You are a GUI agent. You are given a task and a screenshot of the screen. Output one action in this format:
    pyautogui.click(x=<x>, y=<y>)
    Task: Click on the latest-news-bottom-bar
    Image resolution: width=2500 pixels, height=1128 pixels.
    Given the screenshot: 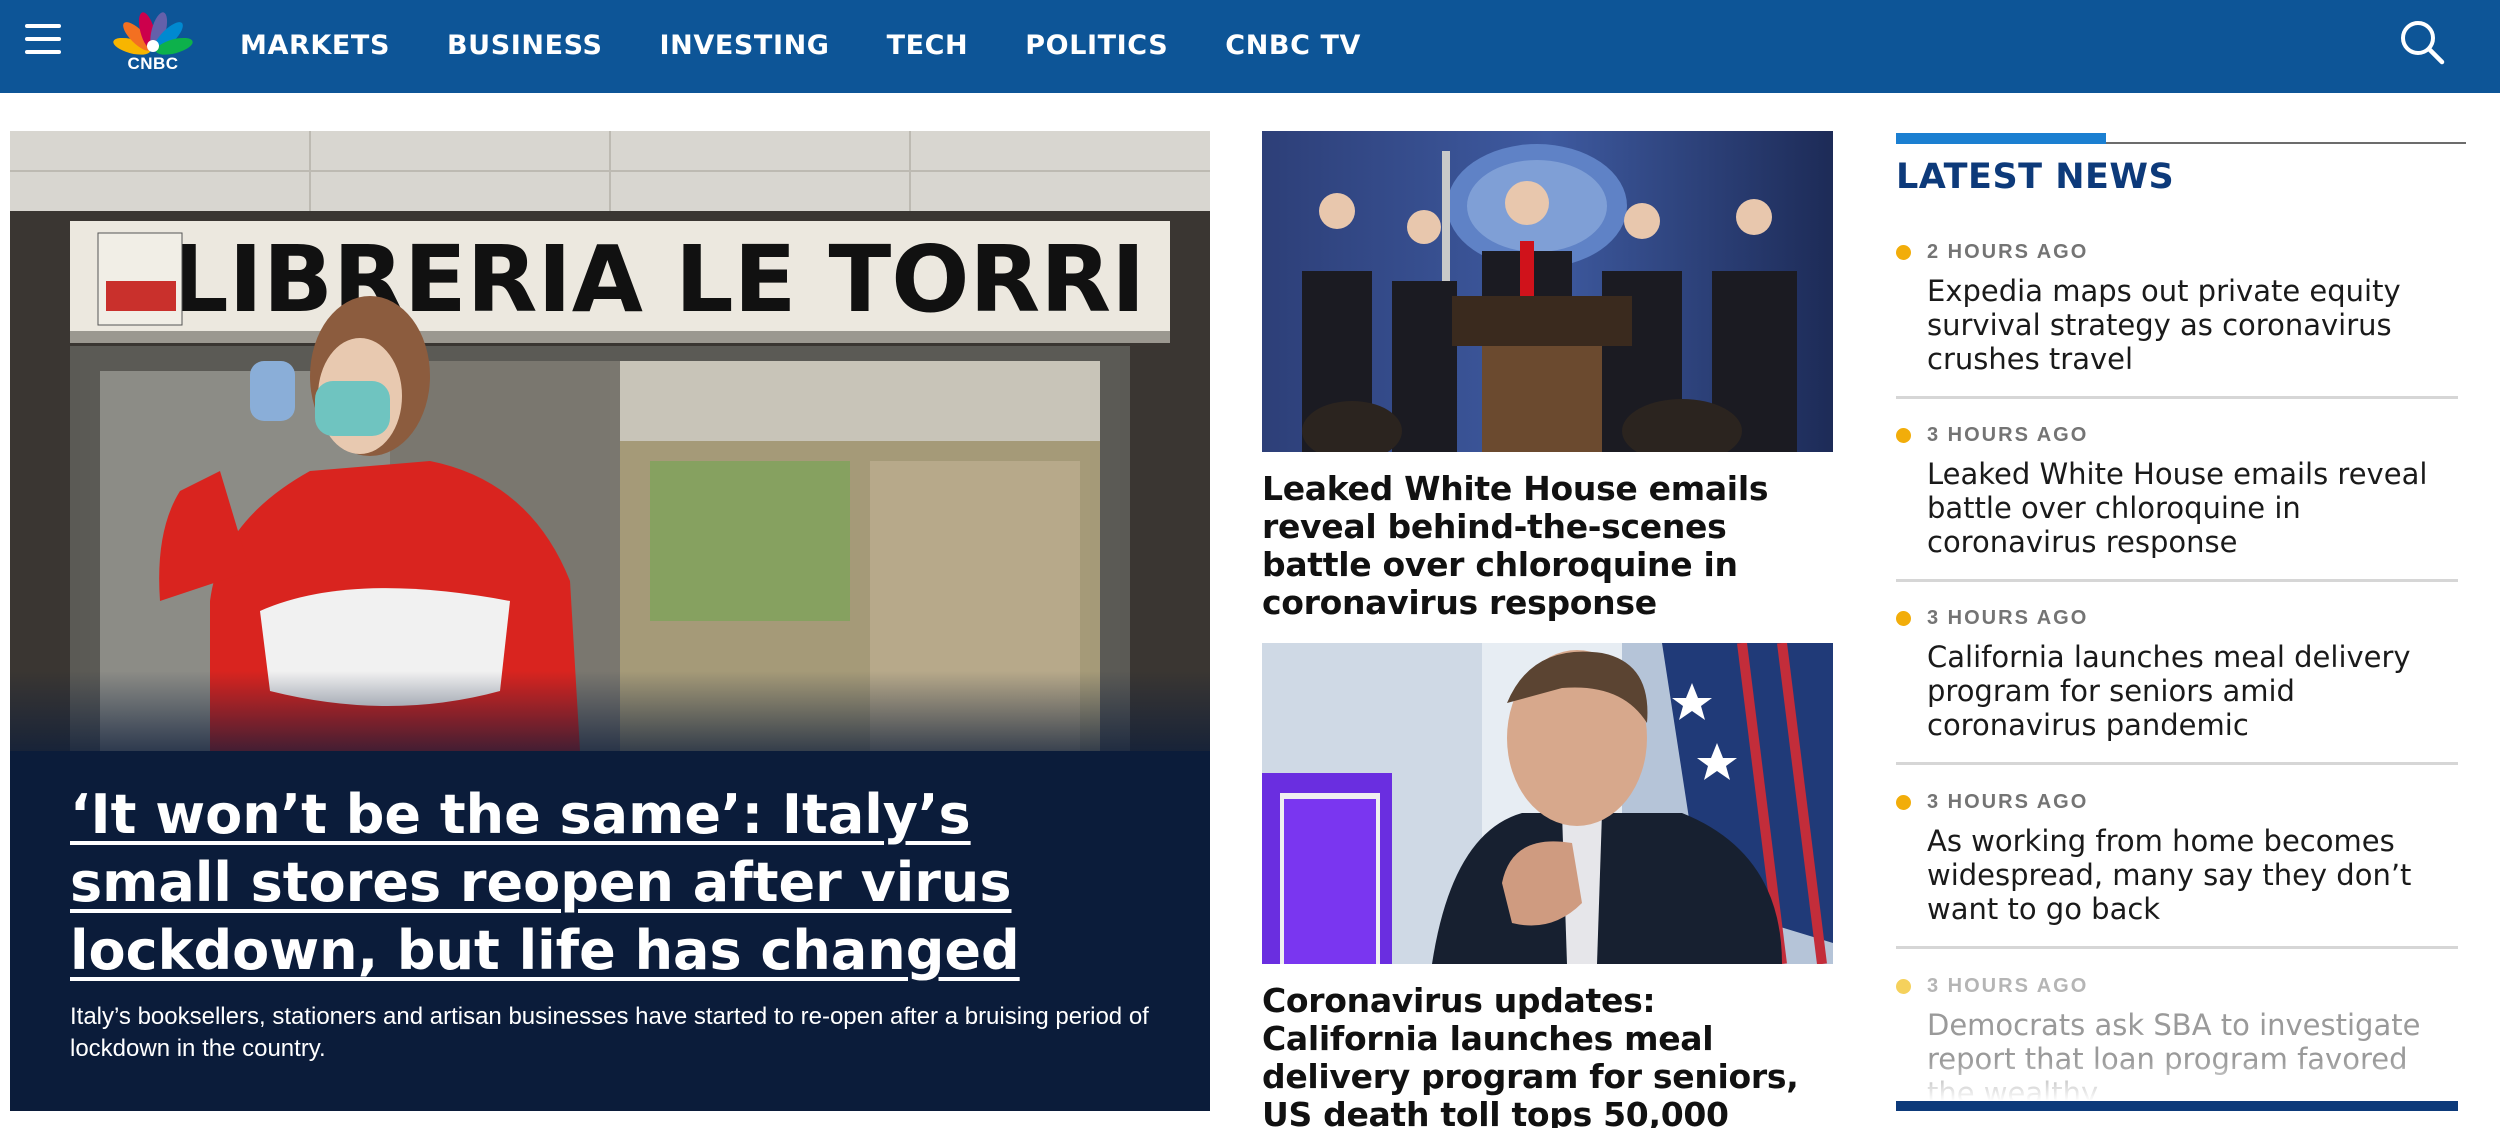 What is the action you would take?
    pyautogui.click(x=2177, y=1106)
    